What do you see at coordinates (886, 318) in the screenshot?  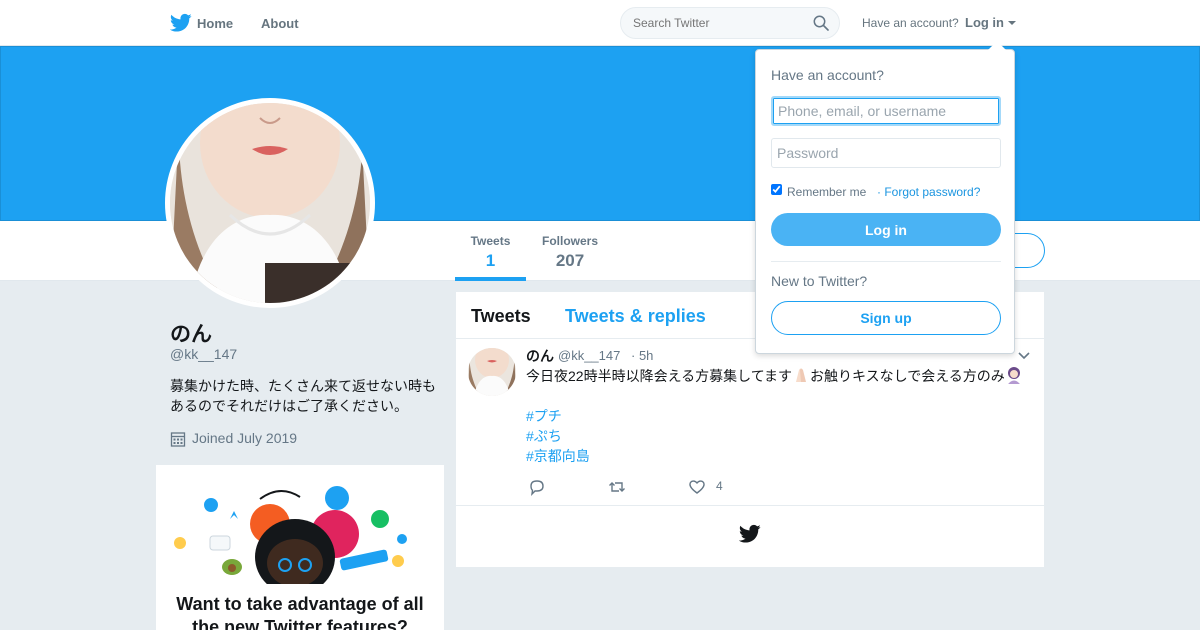 I see `signup-button: Sign up` at bounding box center [886, 318].